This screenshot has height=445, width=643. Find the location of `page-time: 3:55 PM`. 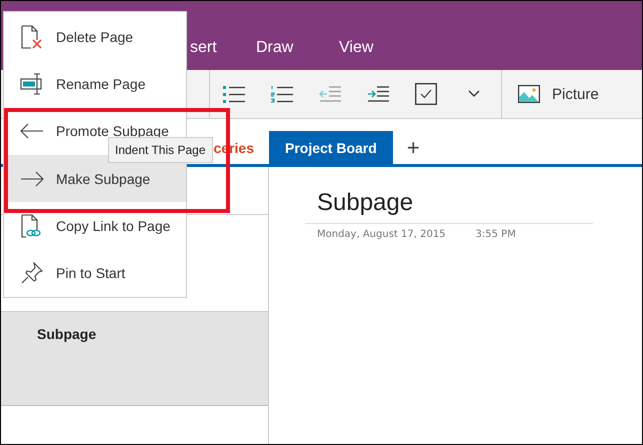

page-time: 3:55 PM is located at coordinates (496, 234).